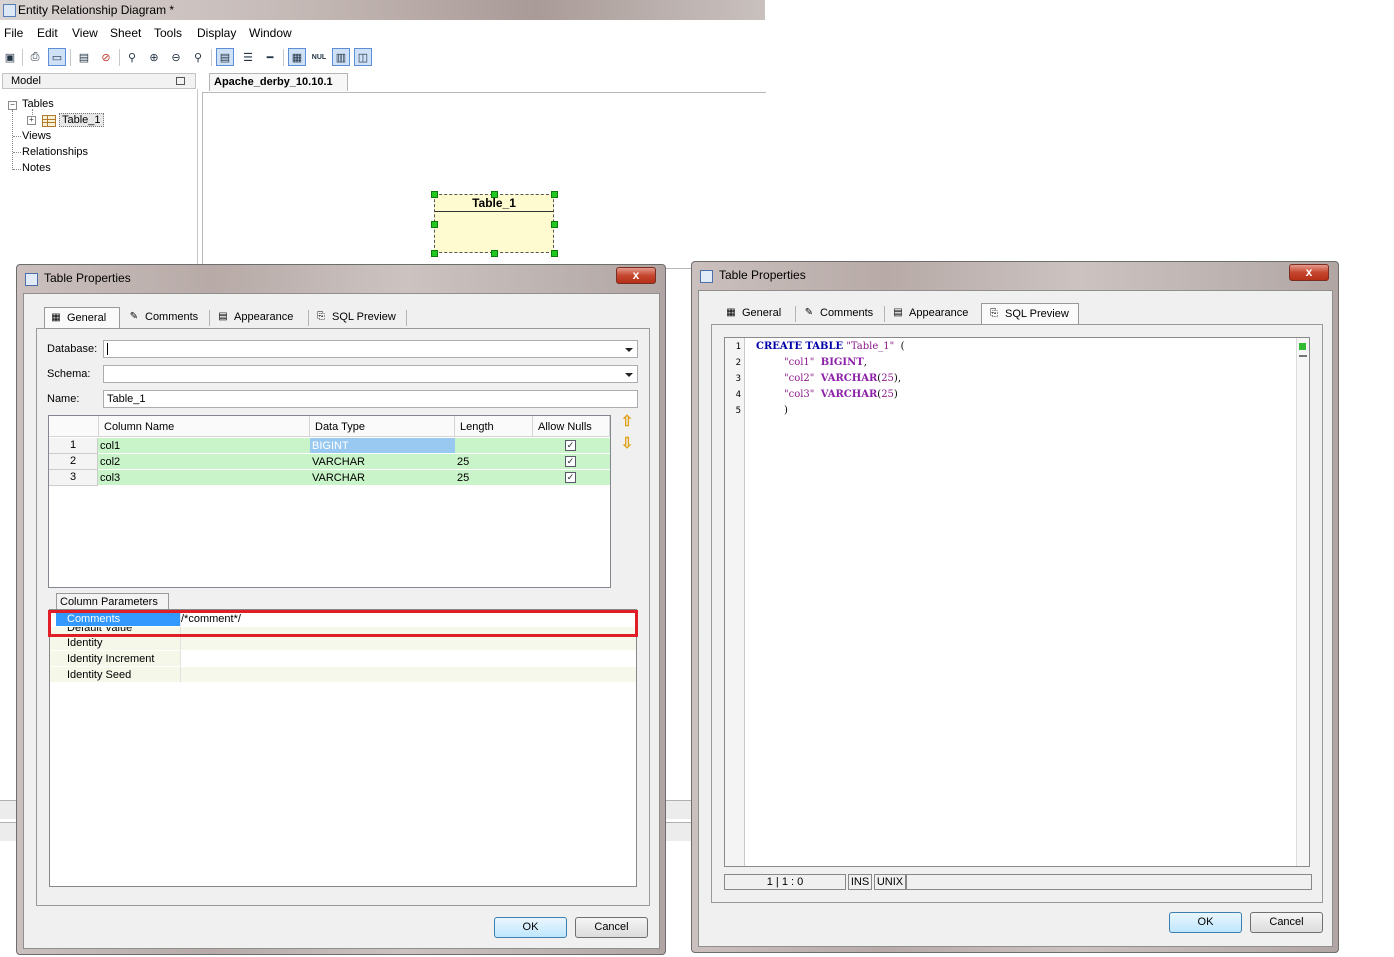 The height and width of the screenshot is (957, 1394). What do you see at coordinates (849, 394) in the screenshot?
I see `sql-type: VARCHAR` at bounding box center [849, 394].